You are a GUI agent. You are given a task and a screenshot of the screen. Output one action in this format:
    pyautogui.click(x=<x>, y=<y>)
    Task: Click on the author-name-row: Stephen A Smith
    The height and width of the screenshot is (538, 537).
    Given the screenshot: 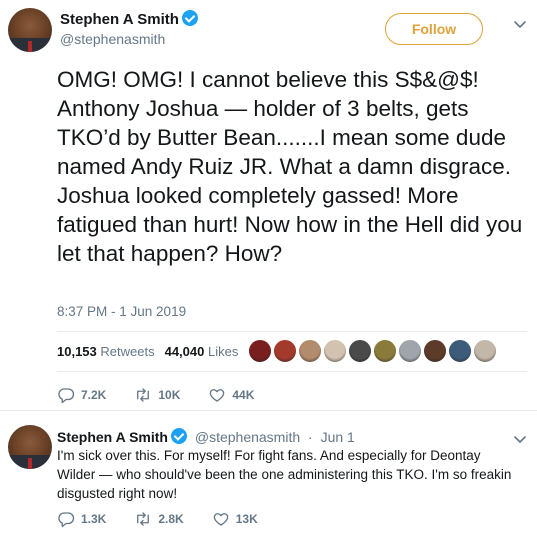 What is the action you would take?
    pyautogui.click(x=129, y=19)
    